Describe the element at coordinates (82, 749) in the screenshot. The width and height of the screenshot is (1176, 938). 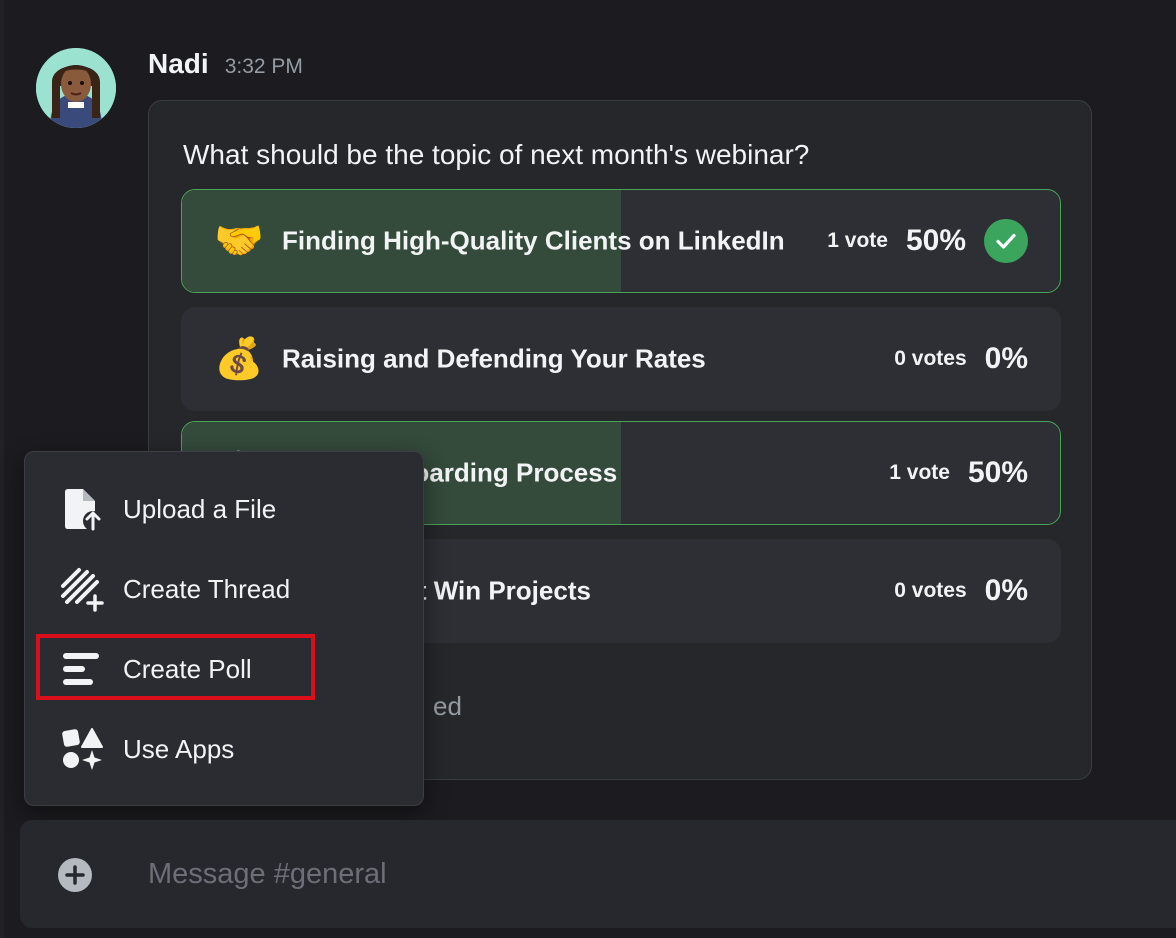
I see `apps-icon` at that location.